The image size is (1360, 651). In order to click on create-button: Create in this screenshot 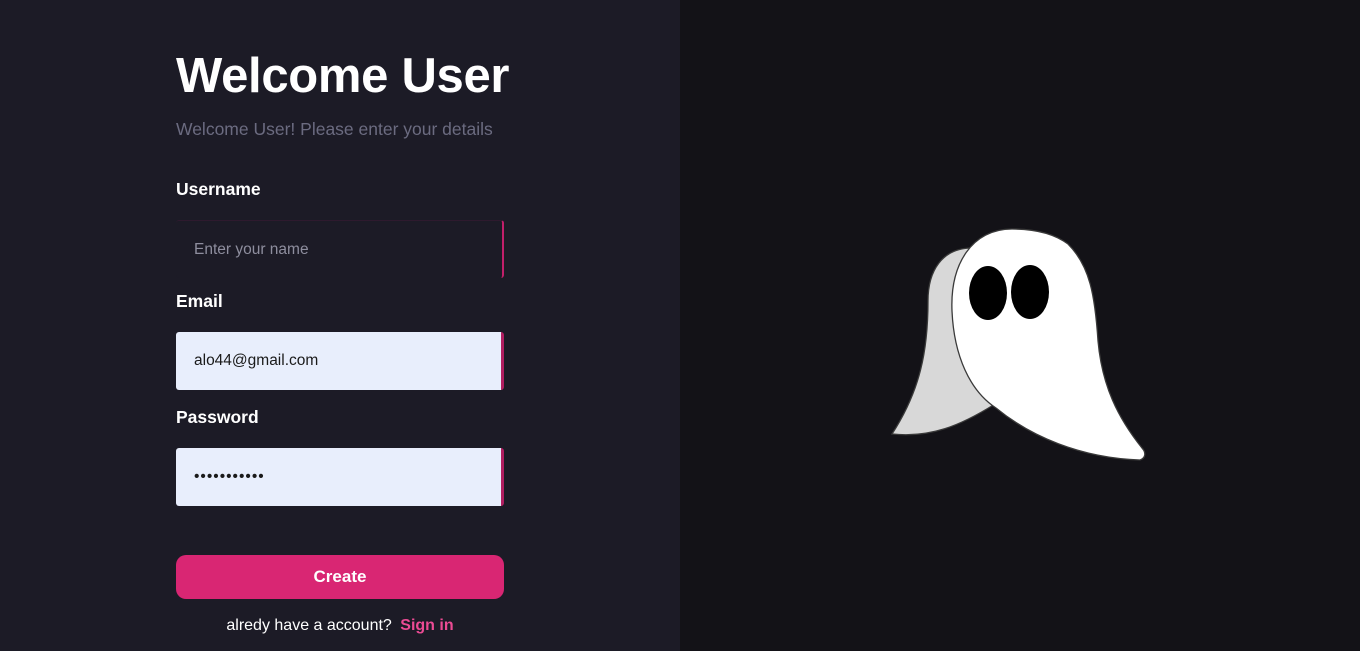, I will do `click(340, 577)`.